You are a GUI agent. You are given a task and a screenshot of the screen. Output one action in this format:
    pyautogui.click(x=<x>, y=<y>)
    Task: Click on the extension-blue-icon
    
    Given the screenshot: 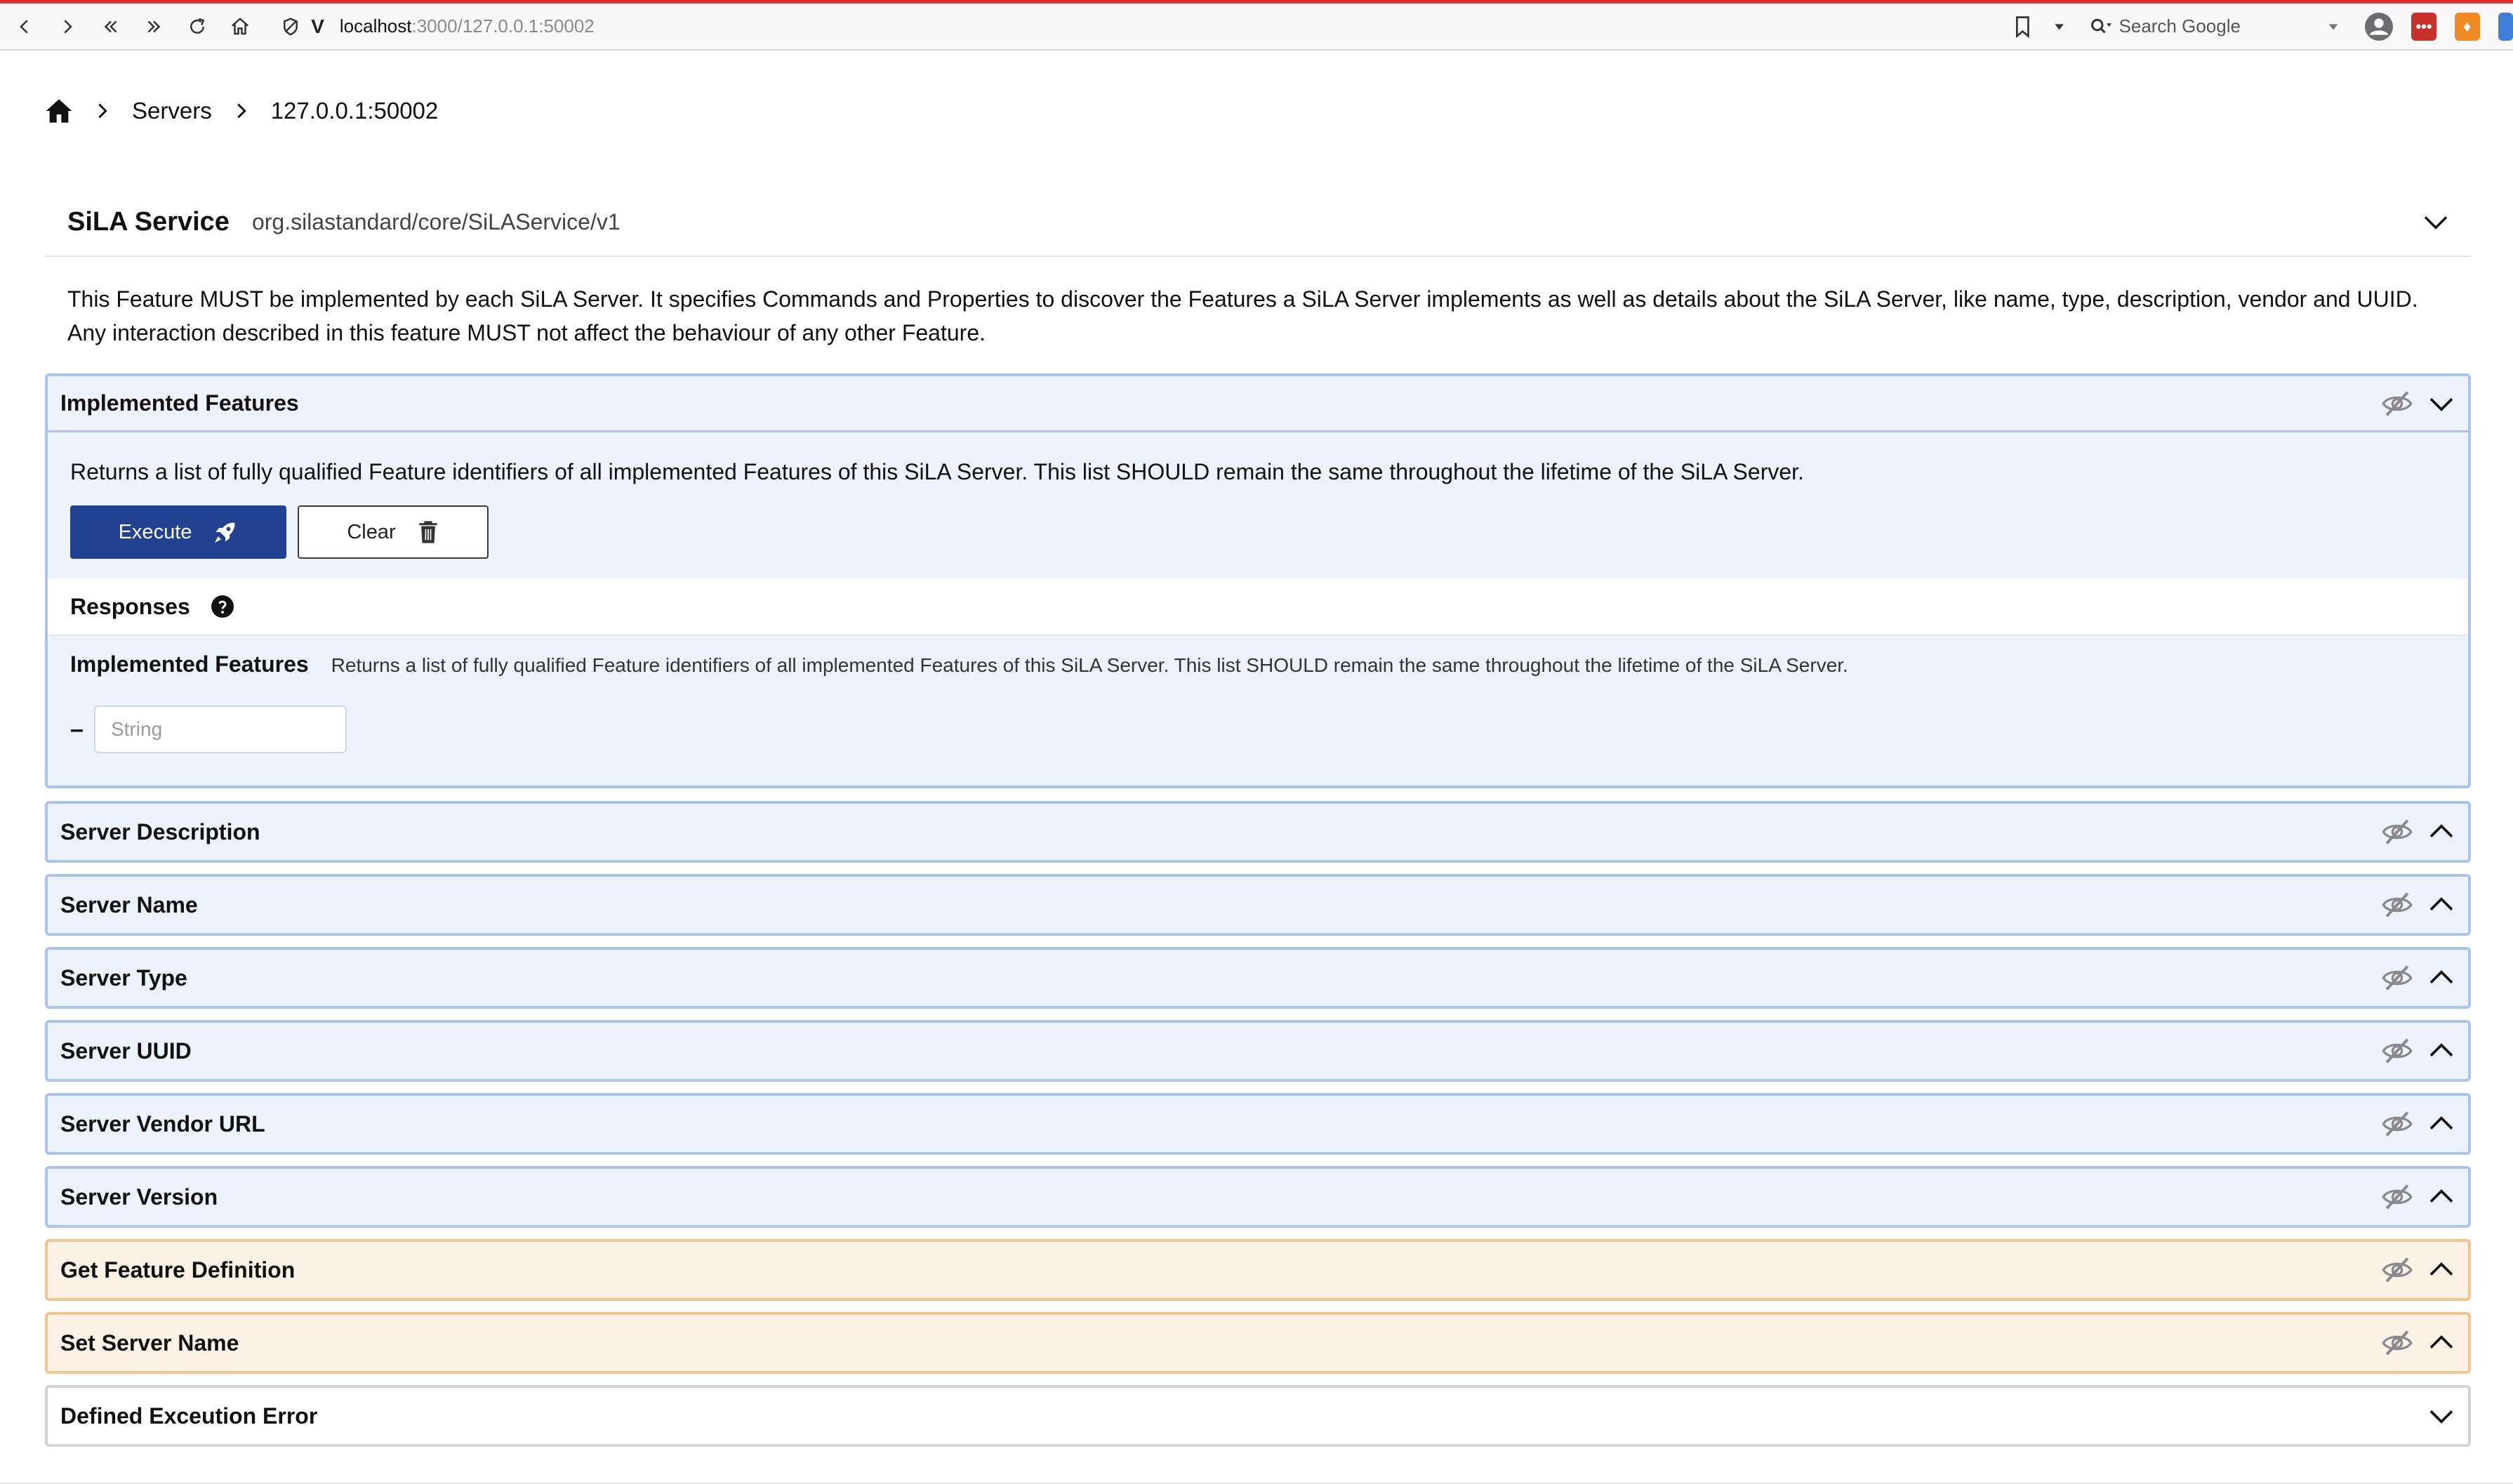 What is the action you would take?
    pyautogui.click(x=2505, y=26)
    